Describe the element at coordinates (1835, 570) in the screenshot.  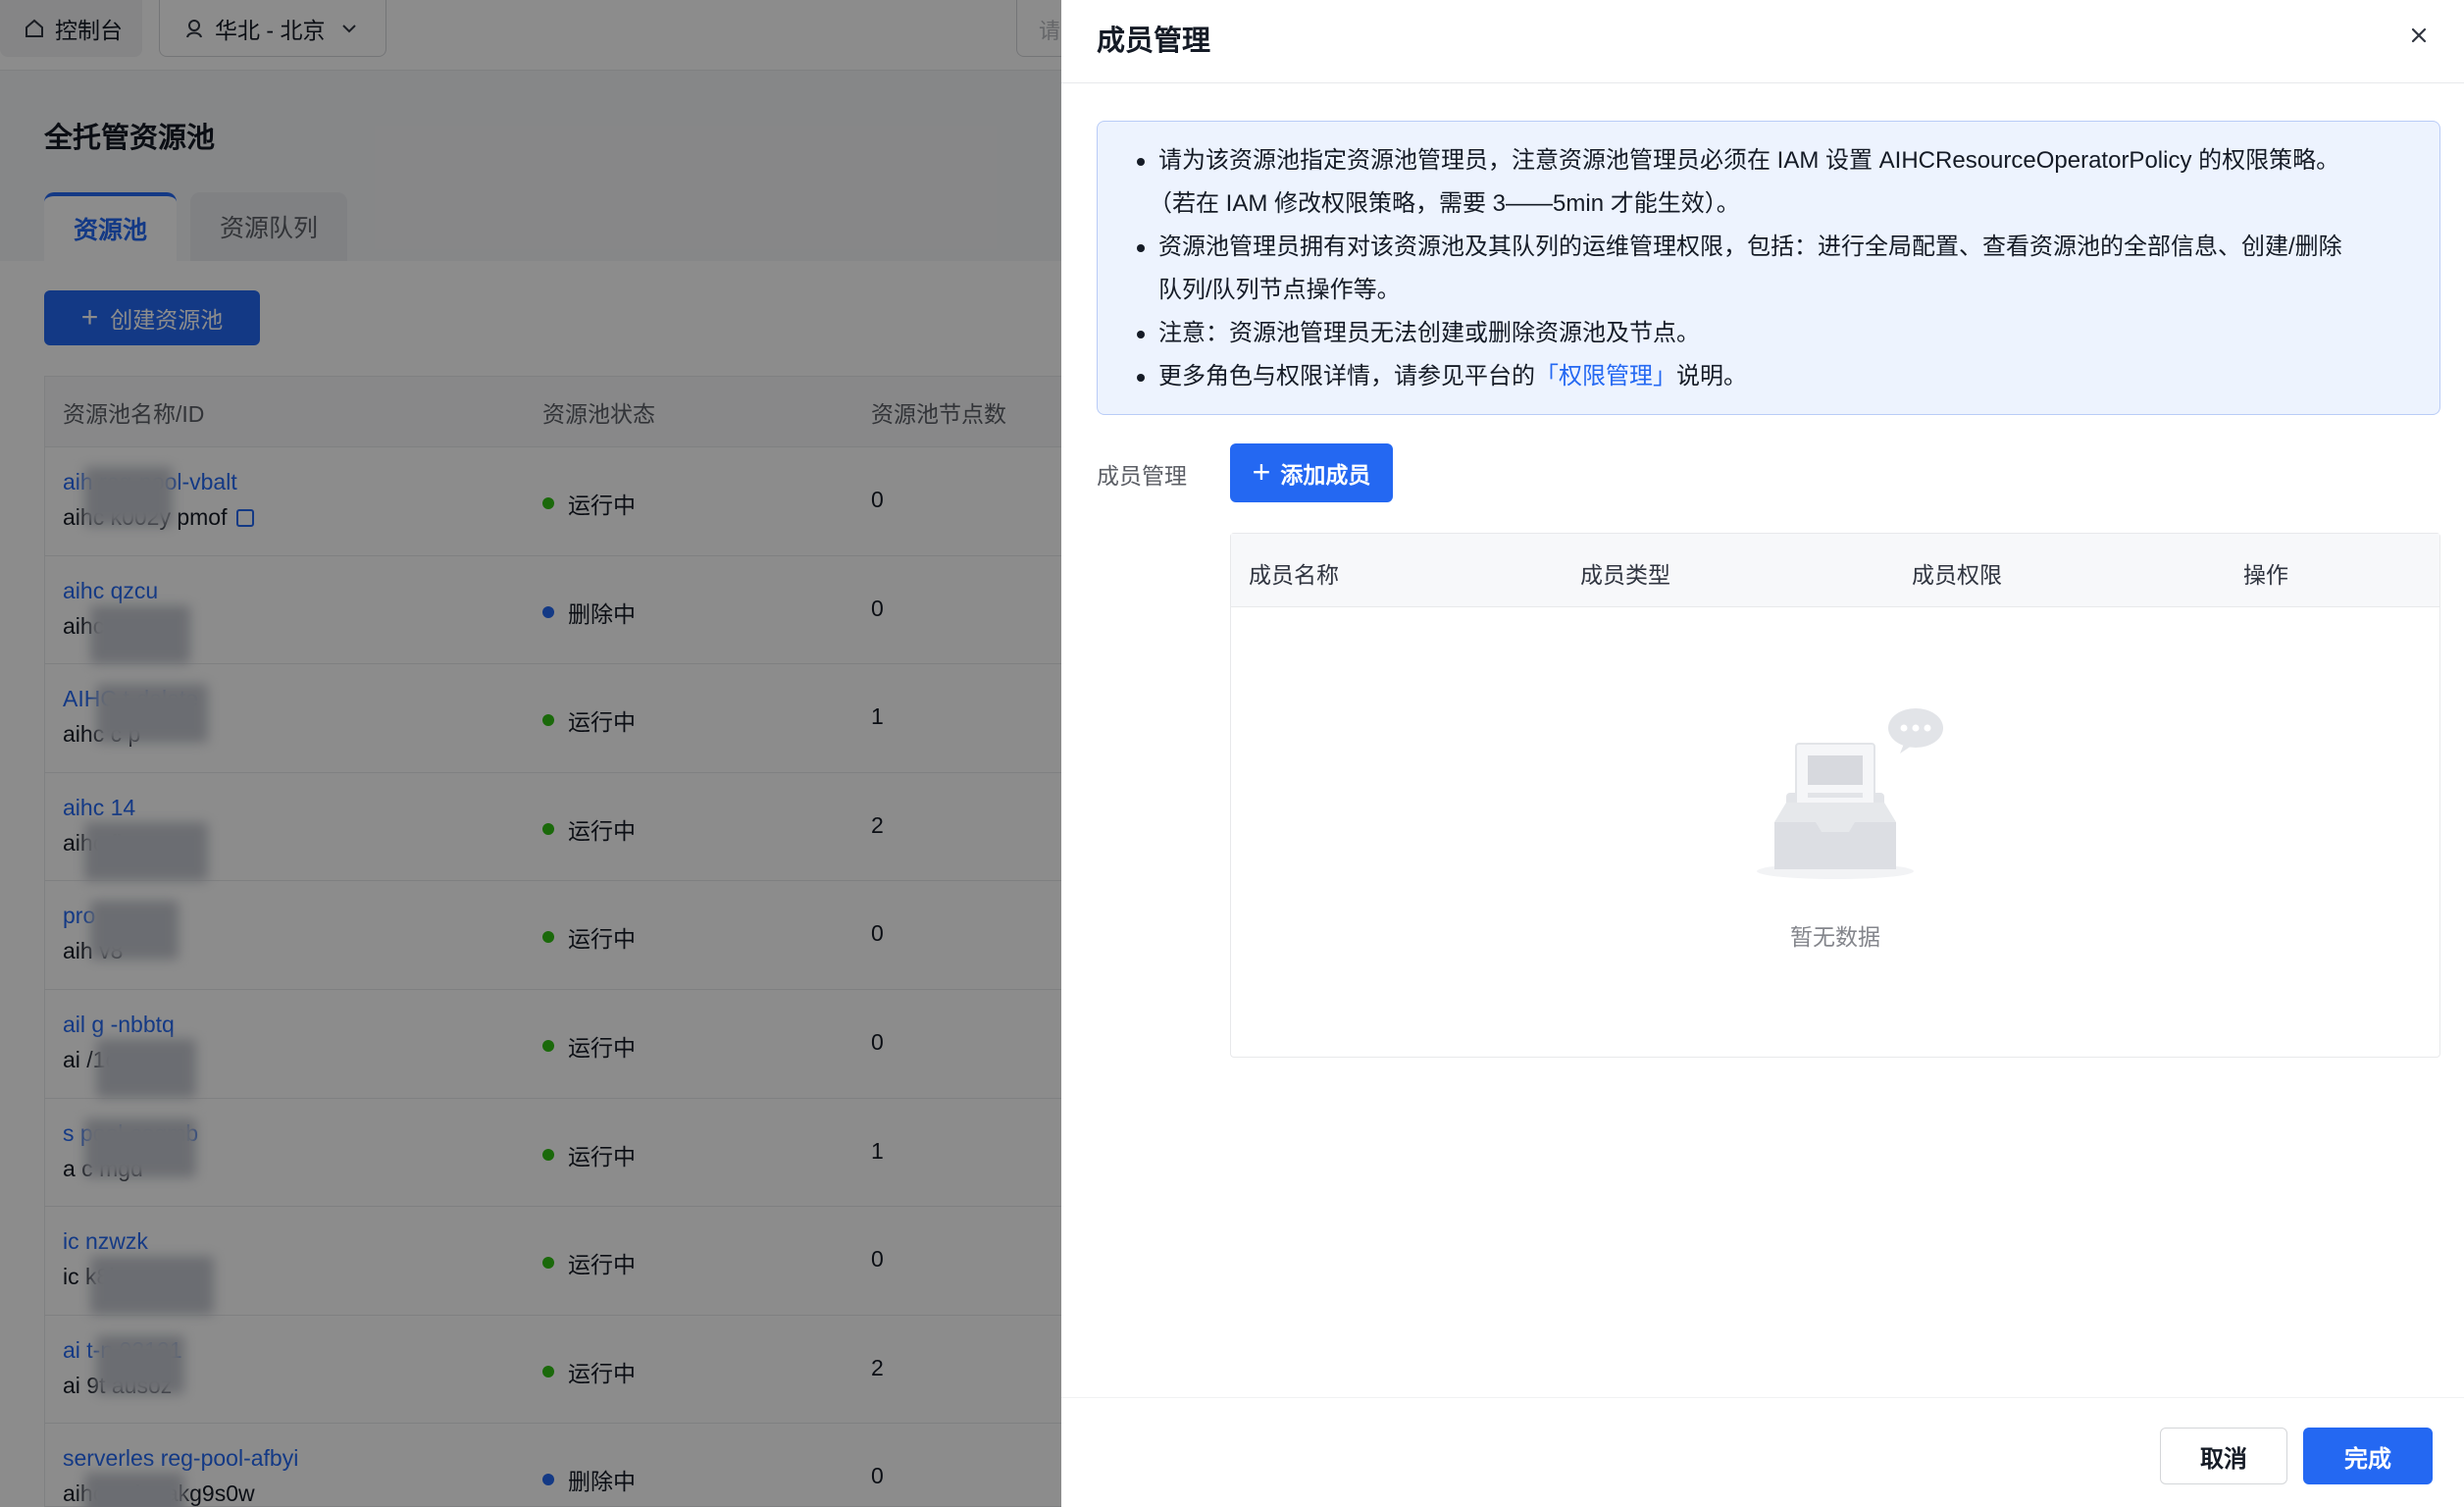
I see `member-table-header: 成员名称 成员类型 成员权限 操作` at that location.